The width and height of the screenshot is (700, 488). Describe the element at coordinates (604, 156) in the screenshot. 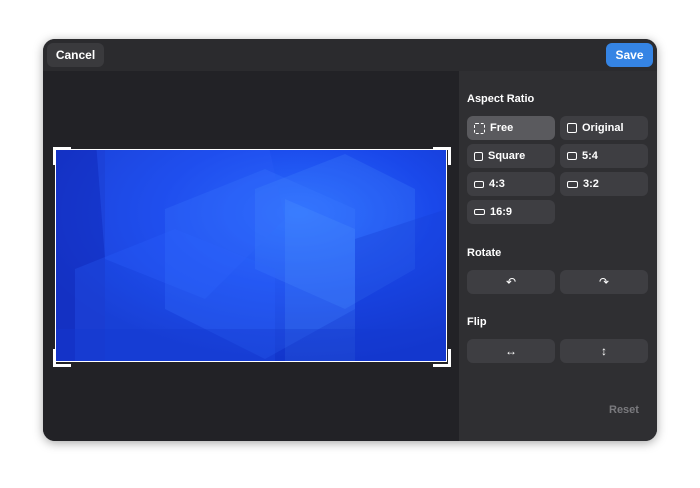

I see `aspect-5-4-button: 5:4` at that location.